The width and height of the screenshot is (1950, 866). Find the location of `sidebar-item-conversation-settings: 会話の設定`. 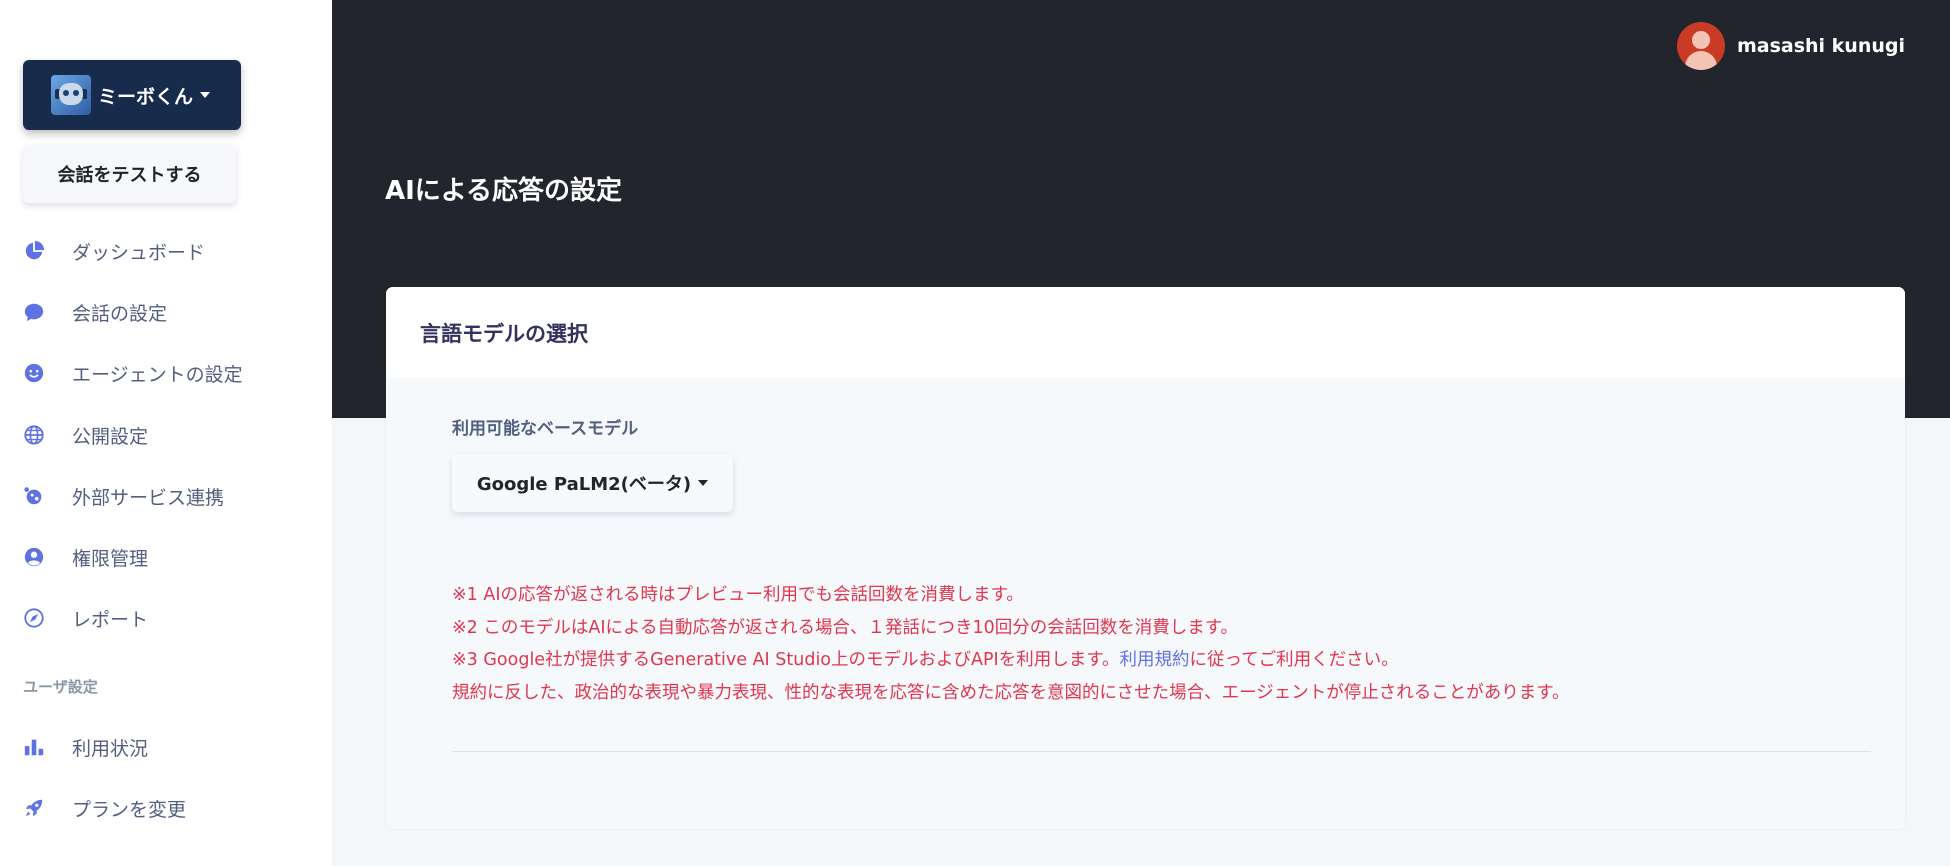

sidebar-item-conversation-settings: 会話の設定 is located at coordinates (95, 312).